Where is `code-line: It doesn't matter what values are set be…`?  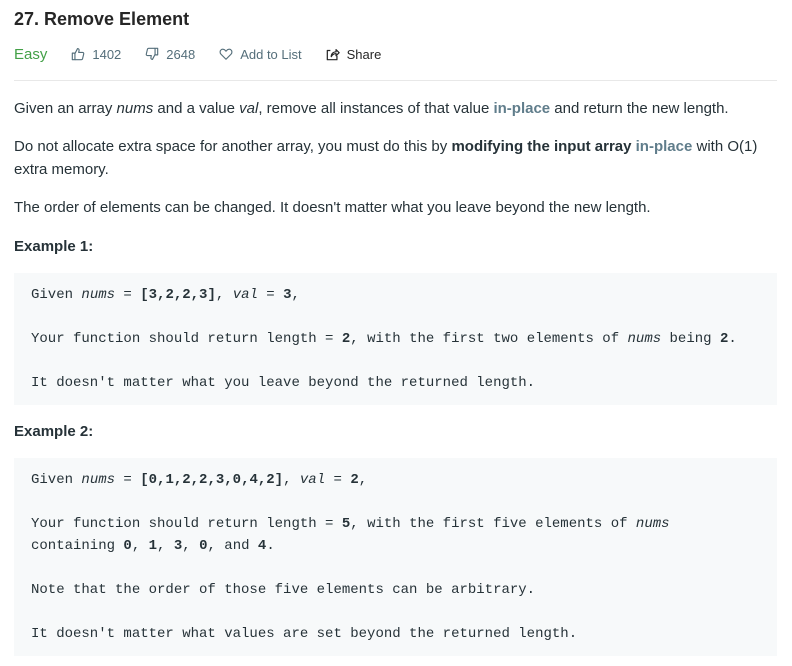
code-line: It doesn't matter what values are set be… is located at coordinates (304, 634).